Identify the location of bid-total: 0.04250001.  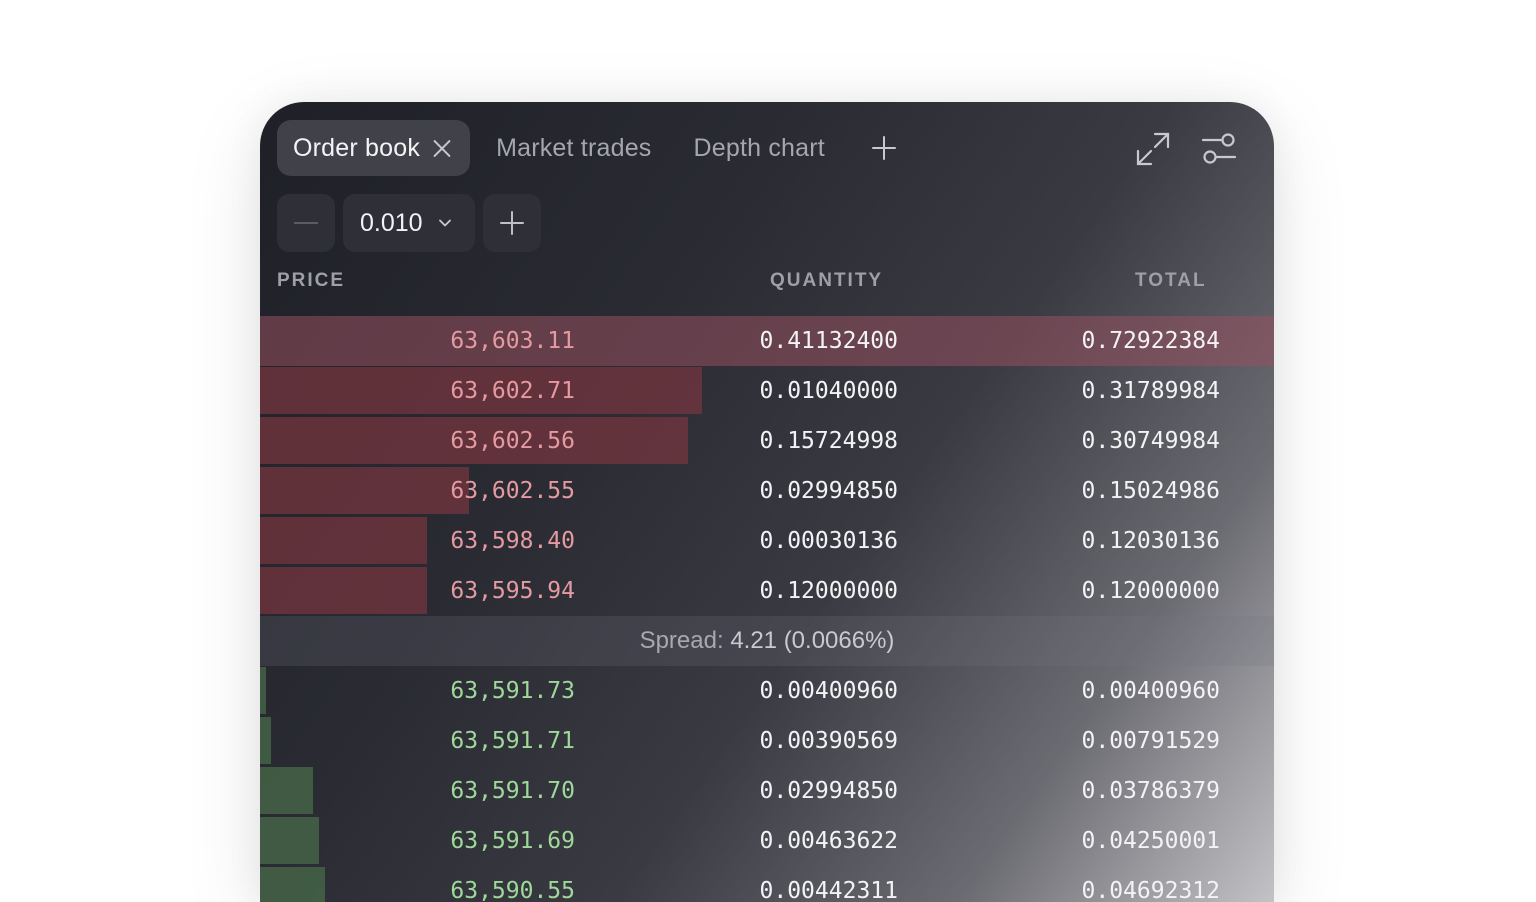
(1150, 841).